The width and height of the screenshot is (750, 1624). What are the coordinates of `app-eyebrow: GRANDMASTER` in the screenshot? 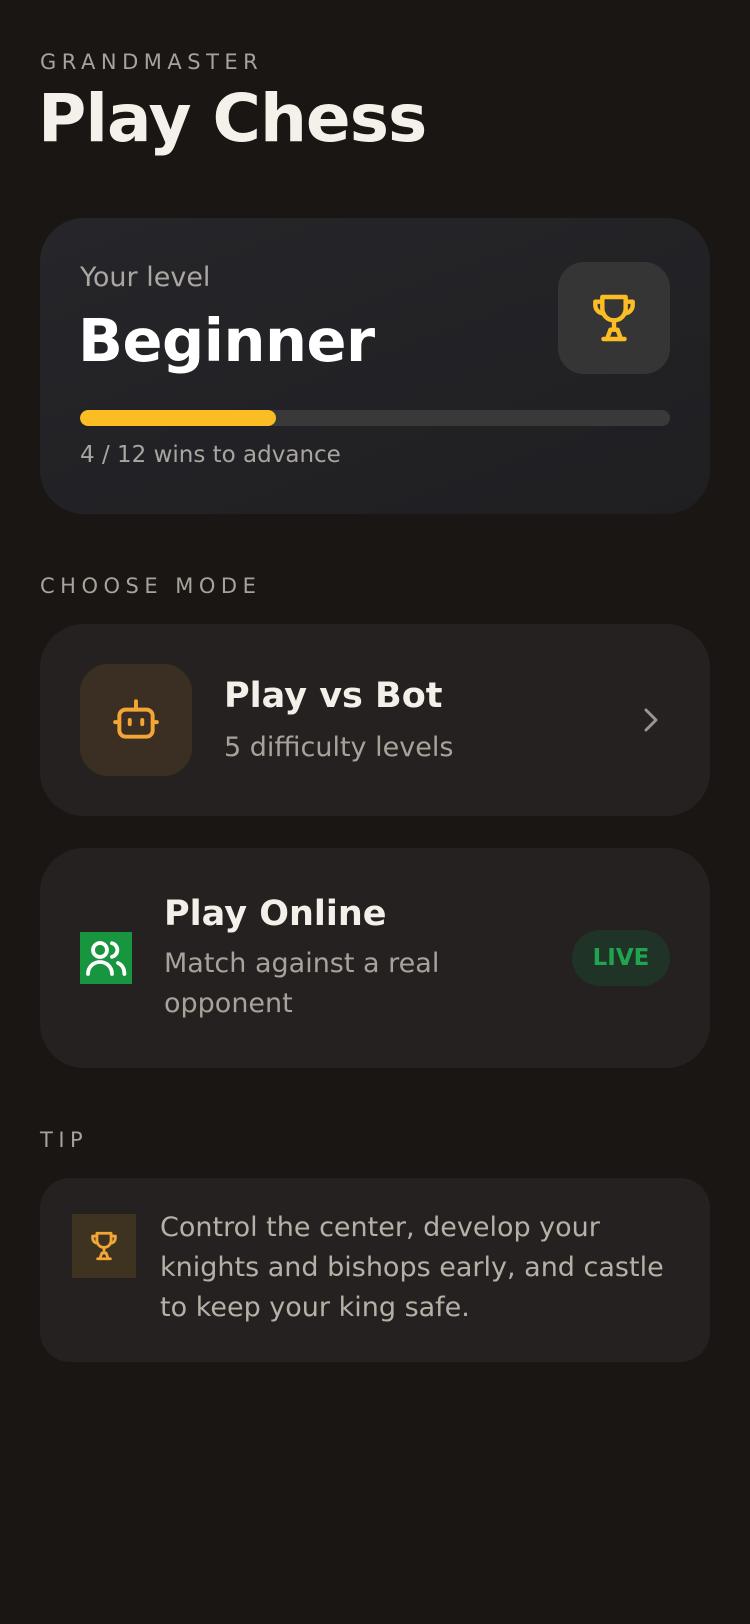 It's located at (152, 62).